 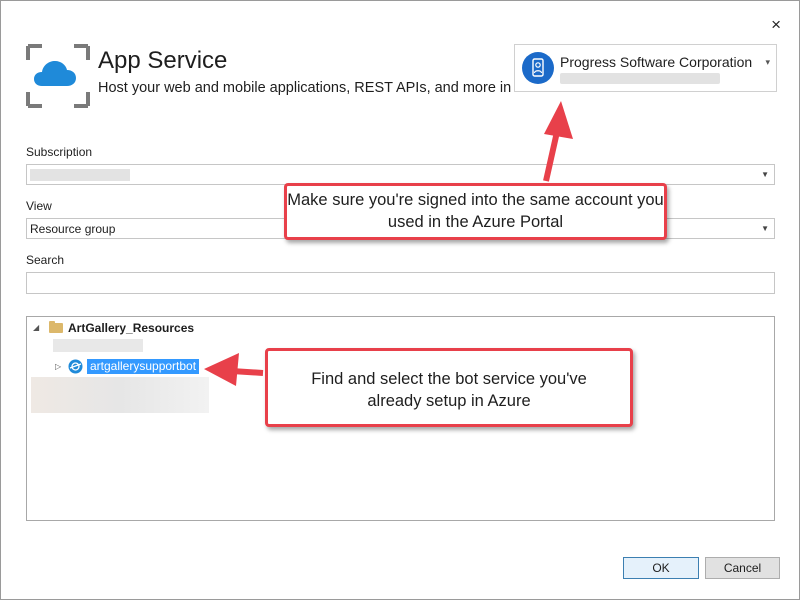 What do you see at coordinates (163, 60) in the screenshot?
I see `page-title: App Service` at bounding box center [163, 60].